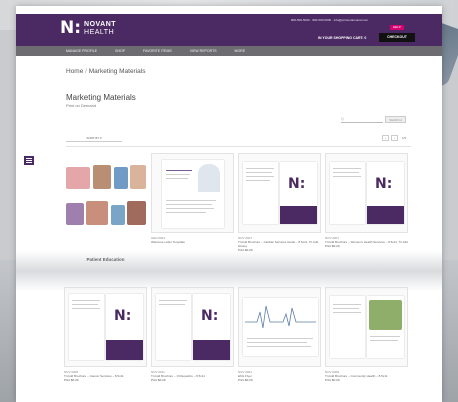  I want to click on pager: ‹ › 1/5, so click(394, 138).